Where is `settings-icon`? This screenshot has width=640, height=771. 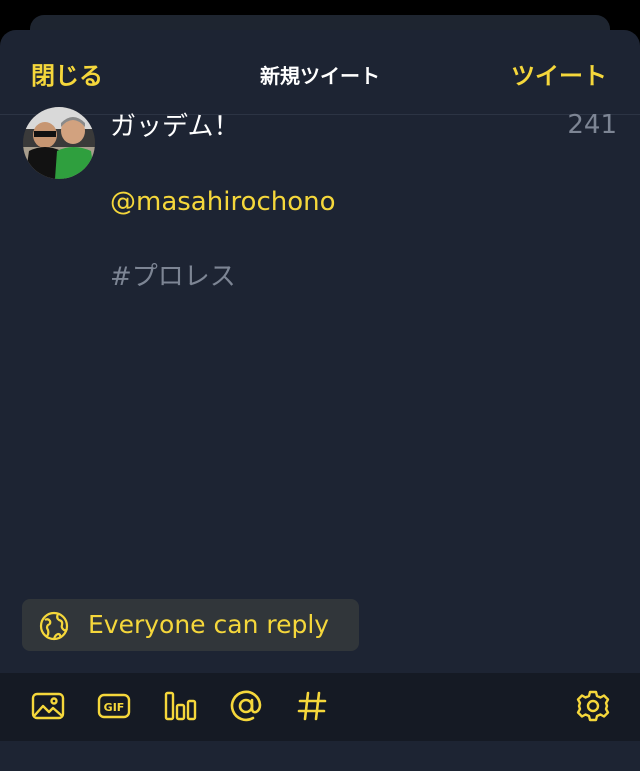 settings-icon is located at coordinates (593, 706).